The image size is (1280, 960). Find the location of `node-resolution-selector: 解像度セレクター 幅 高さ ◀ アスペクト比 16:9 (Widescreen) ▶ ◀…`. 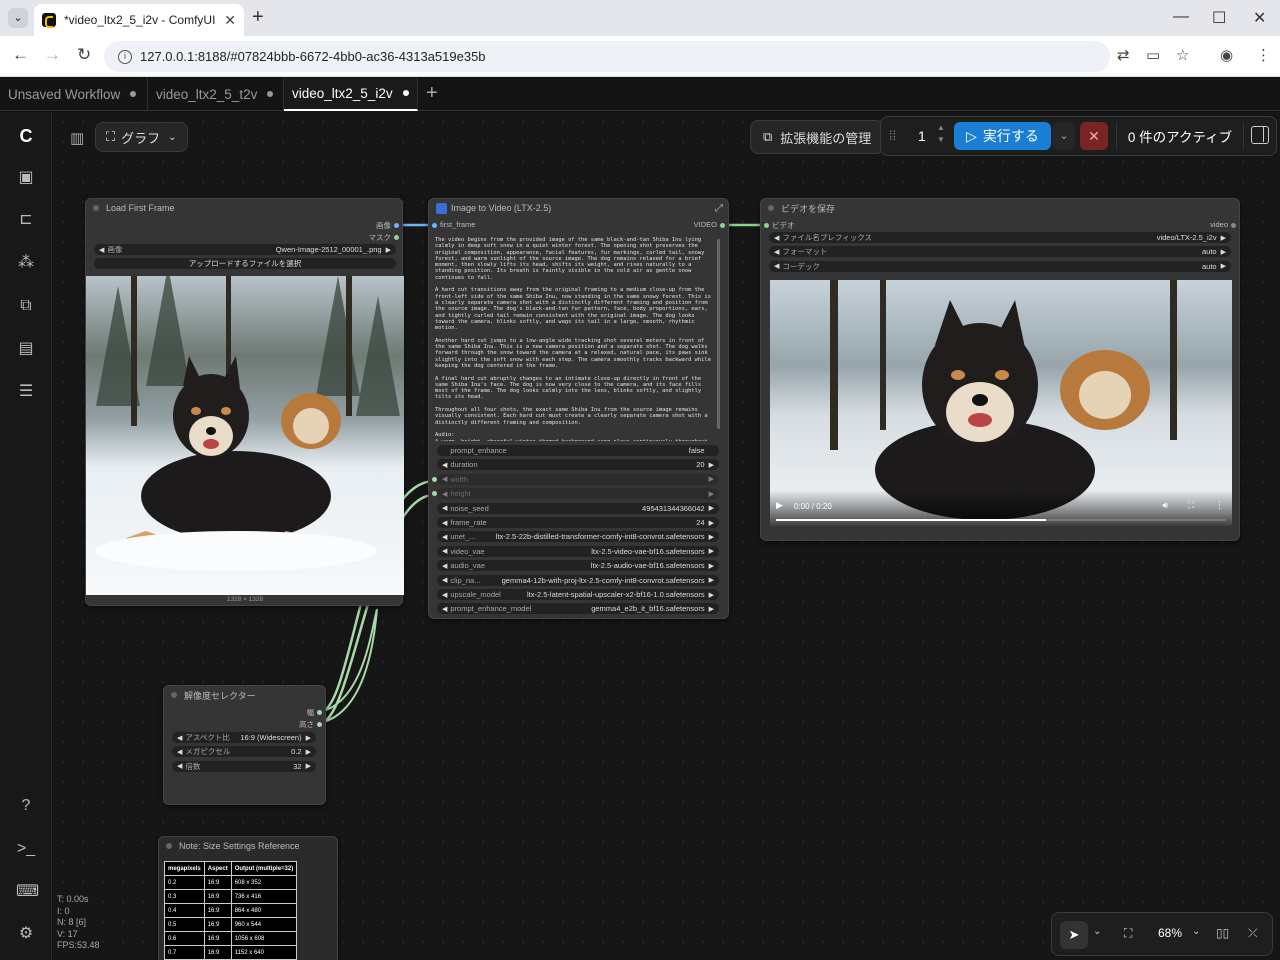

node-resolution-selector: 解像度セレクター 幅 高さ ◀ アスペクト比 16:9 (Widescreen) ▶ ◀… is located at coordinates (244, 745).